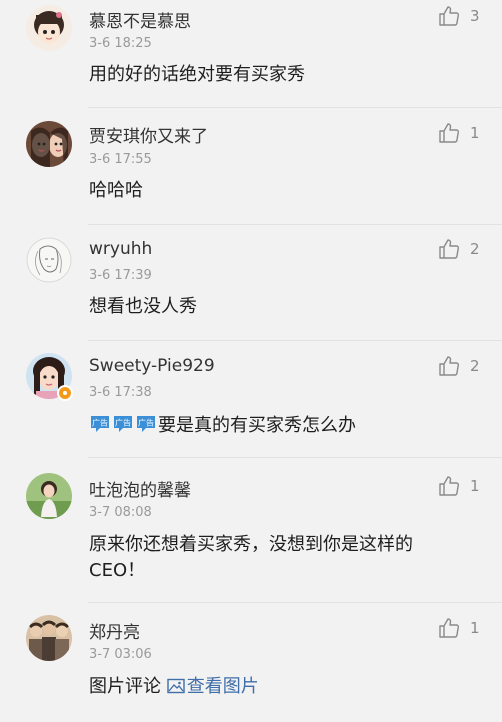 Image resolution: width=502 pixels, height=722 pixels. I want to click on comment-author: 贾安琪你又来了, so click(148, 134).